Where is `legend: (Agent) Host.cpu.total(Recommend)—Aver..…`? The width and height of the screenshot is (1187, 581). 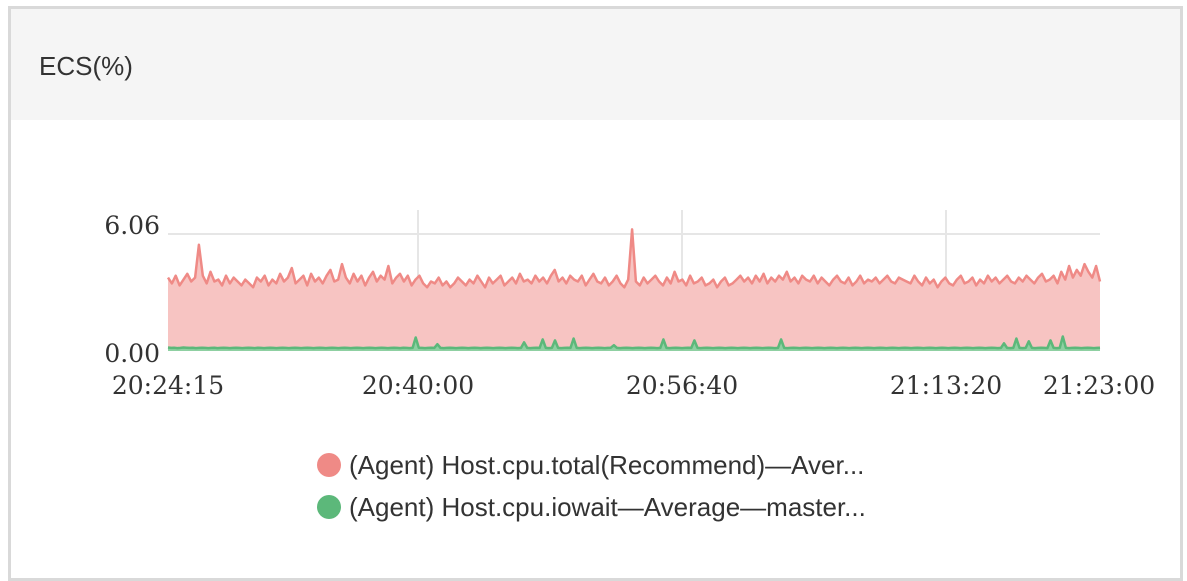
legend: (Agent) Host.cpu.total(Recommend)—Aver..… is located at coordinates (591, 486).